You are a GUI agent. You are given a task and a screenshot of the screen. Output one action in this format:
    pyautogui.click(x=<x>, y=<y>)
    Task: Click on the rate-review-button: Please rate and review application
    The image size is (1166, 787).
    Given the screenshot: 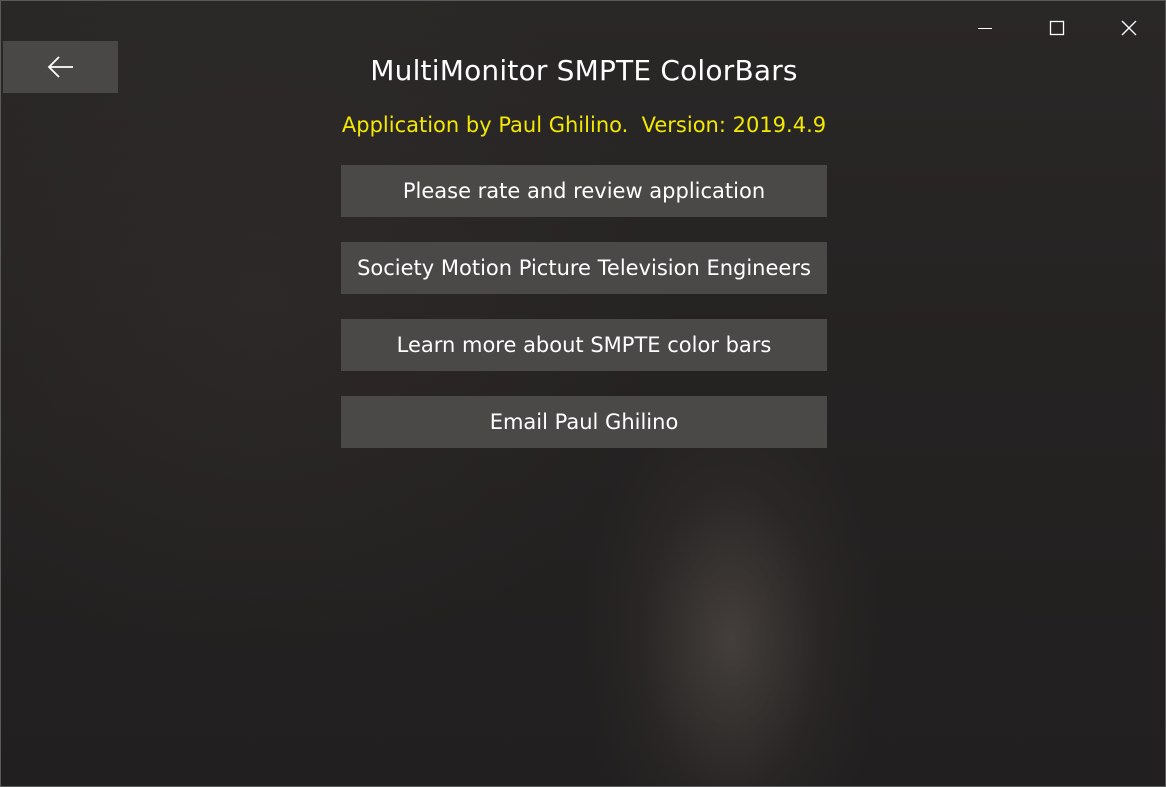 What is the action you would take?
    pyautogui.click(x=584, y=191)
    